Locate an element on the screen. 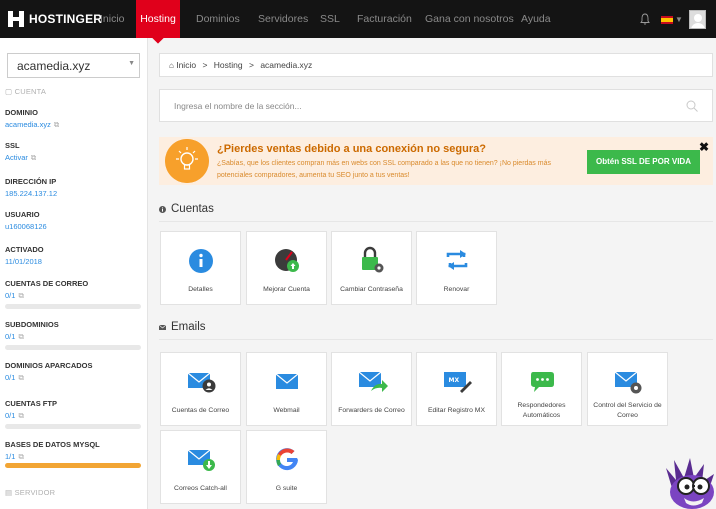 This screenshot has height=509, width=716. label-cuentas-correo: CUENTAS DE CORREO is located at coordinates (47, 283).